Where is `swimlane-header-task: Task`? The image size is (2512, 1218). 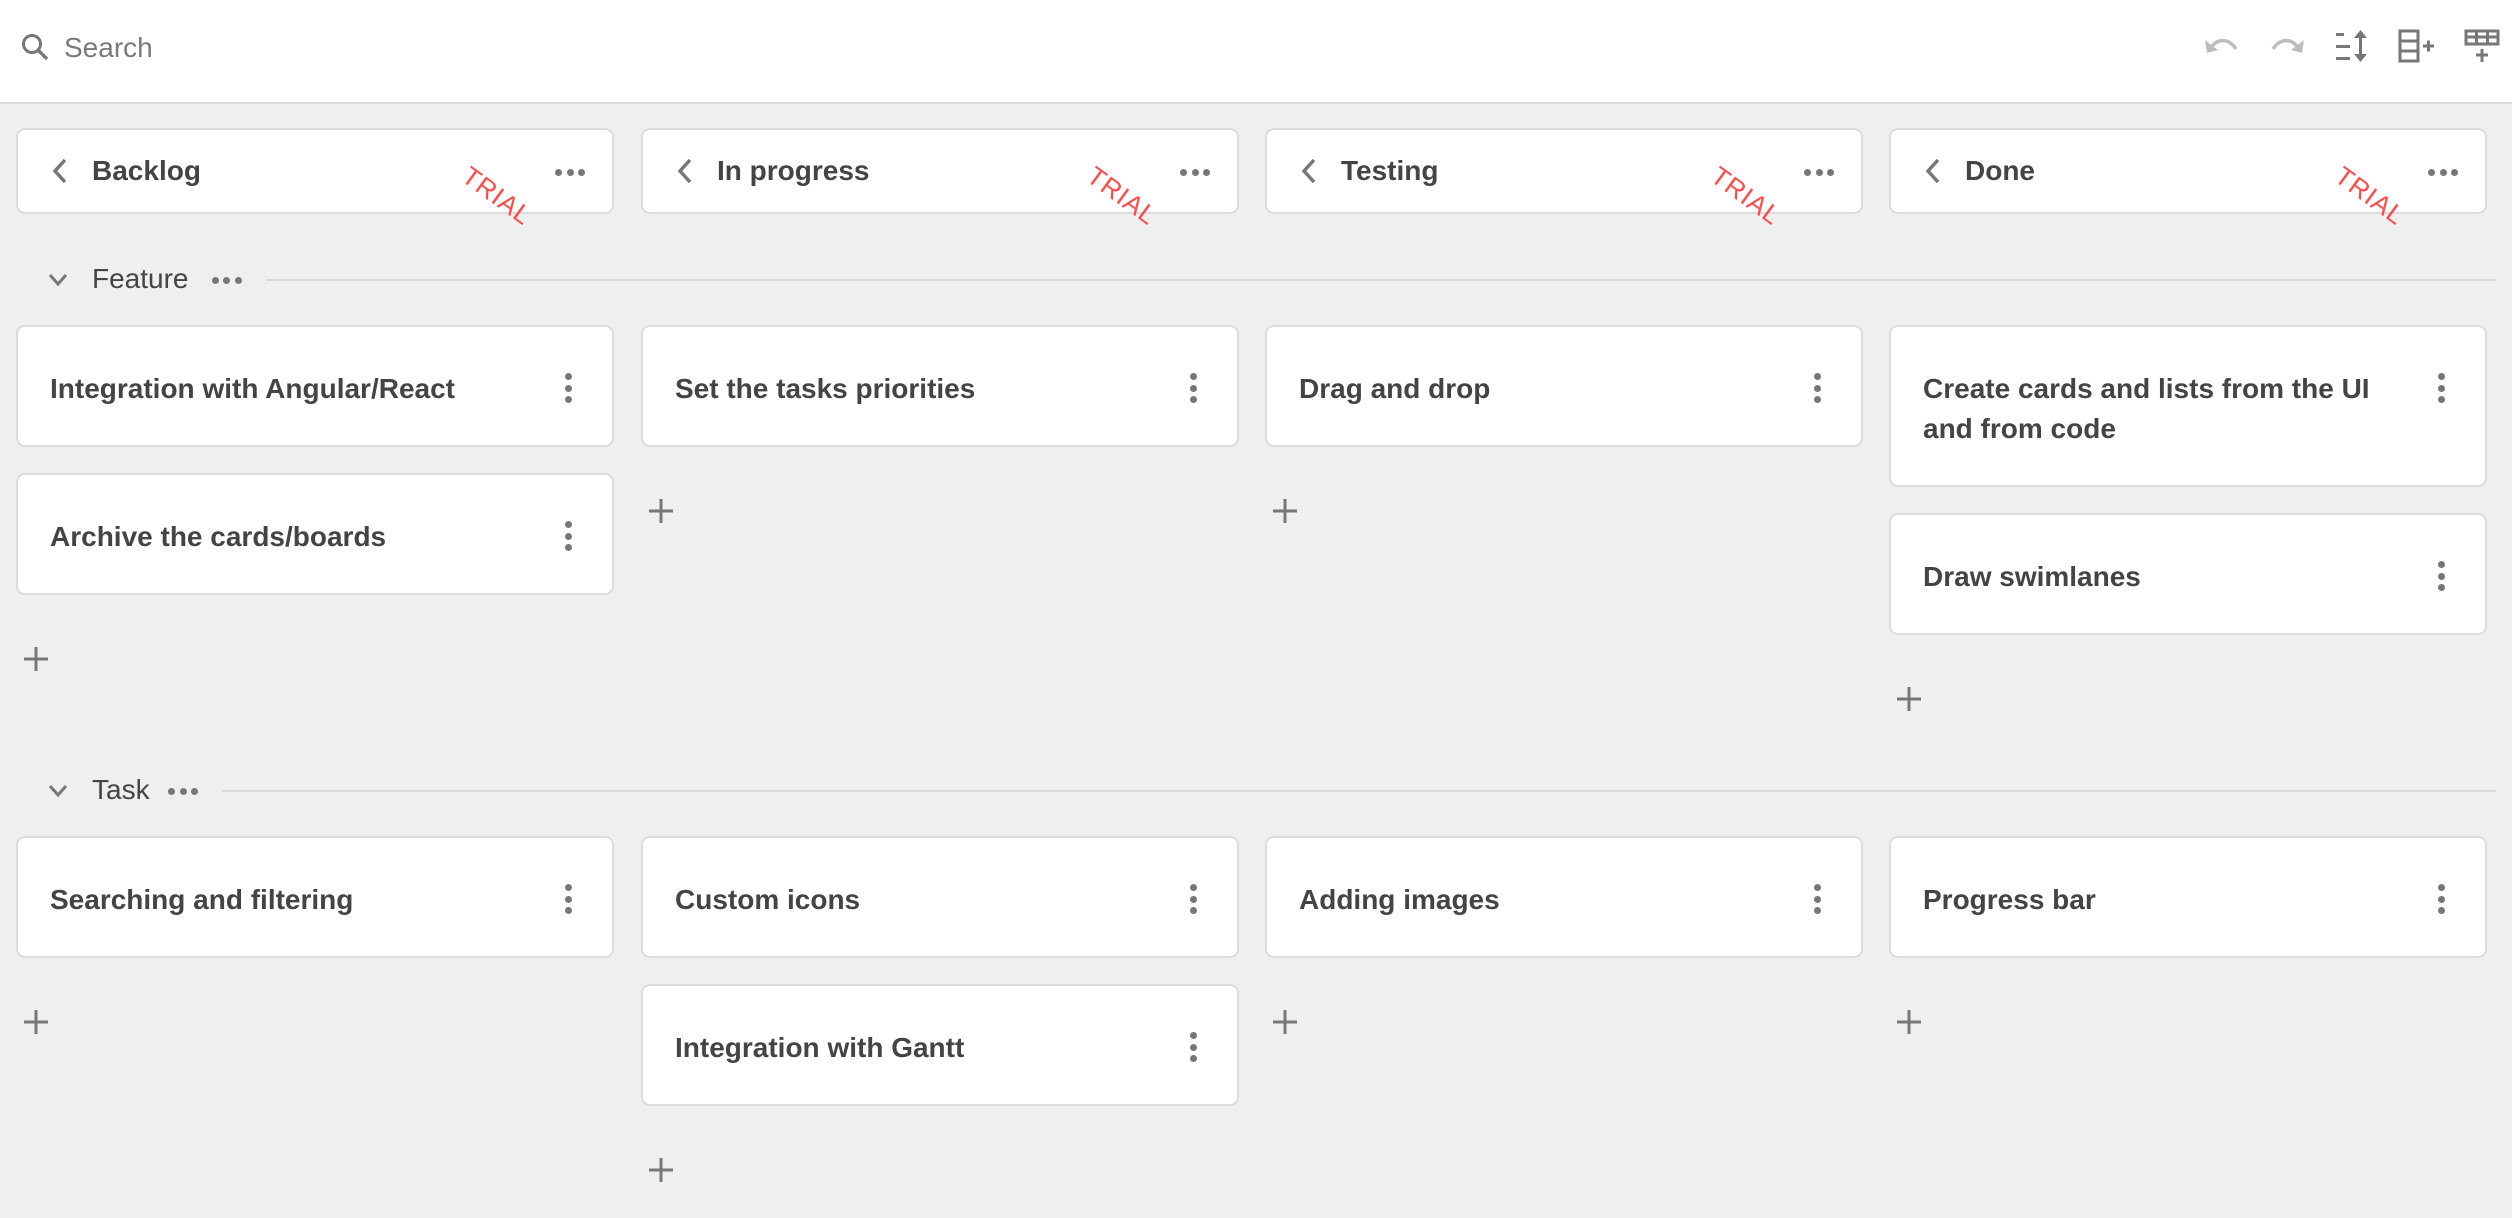 swimlane-header-task: Task is located at coordinates (1256, 791).